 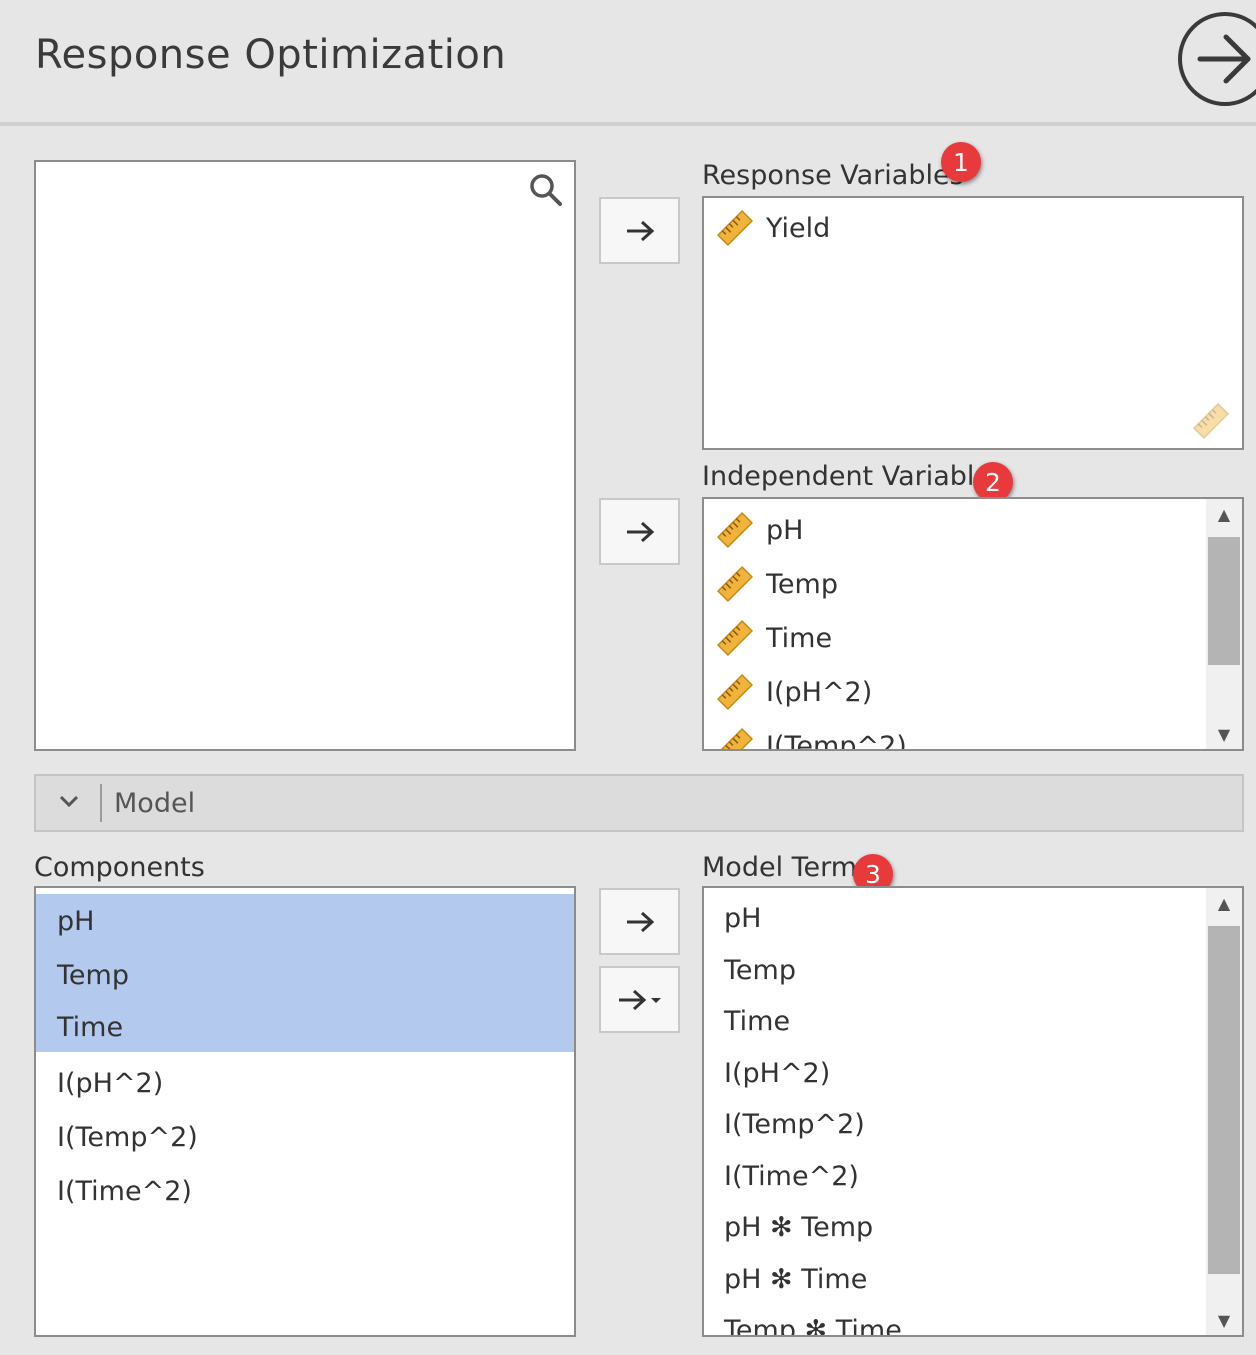 I want to click on model-section-header: Model, so click(x=639, y=803).